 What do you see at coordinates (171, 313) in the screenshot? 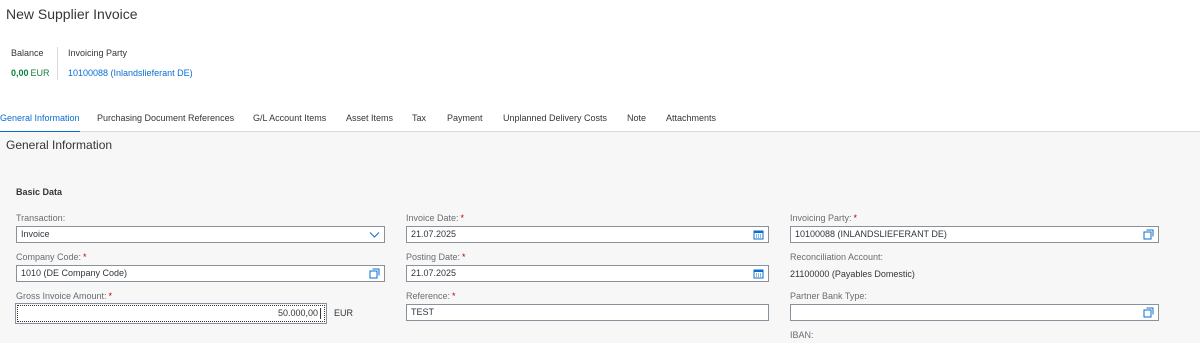
I see `gross-amount-input: 50.000,00` at bounding box center [171, 313].